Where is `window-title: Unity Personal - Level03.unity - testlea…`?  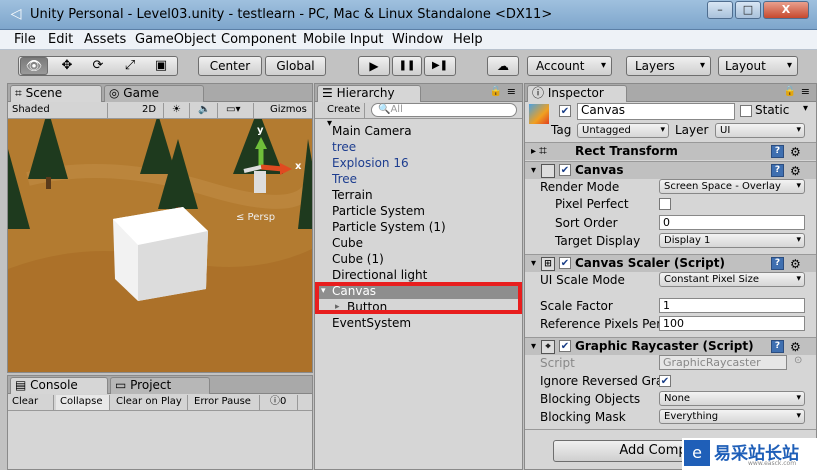
window-title: Unity Personal - Level03.unity - testlea… is located at coordinates (291, 14).